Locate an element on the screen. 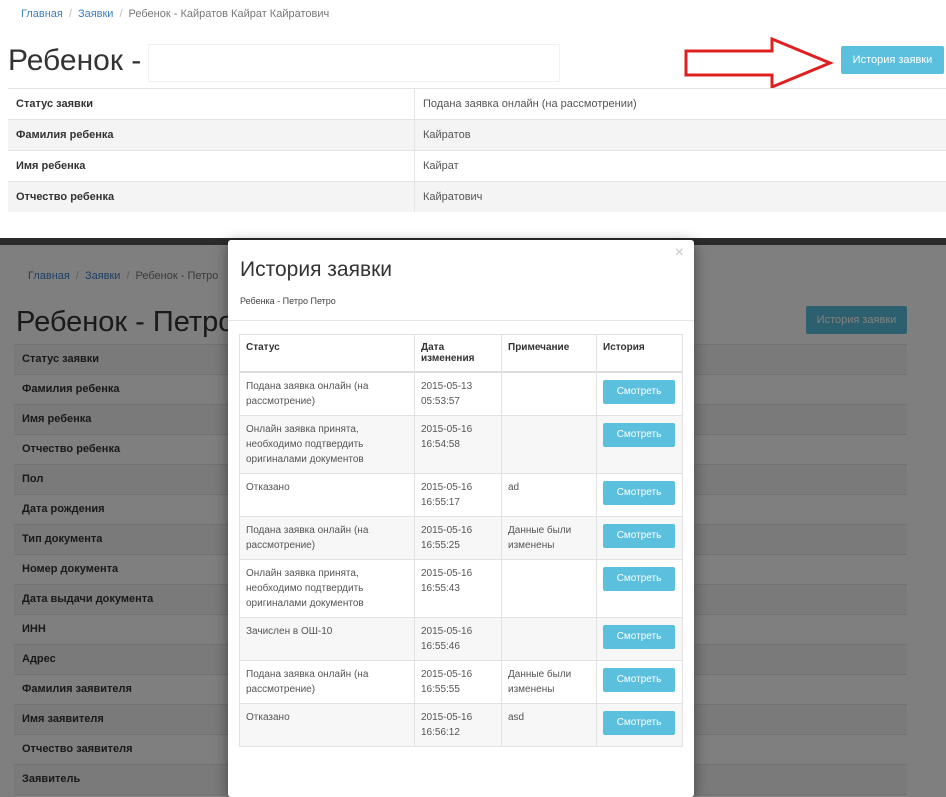 This screenshot has width=946, height=797. info-row: Отчество ребенка Кайратович is located at coordinates (477, 196).